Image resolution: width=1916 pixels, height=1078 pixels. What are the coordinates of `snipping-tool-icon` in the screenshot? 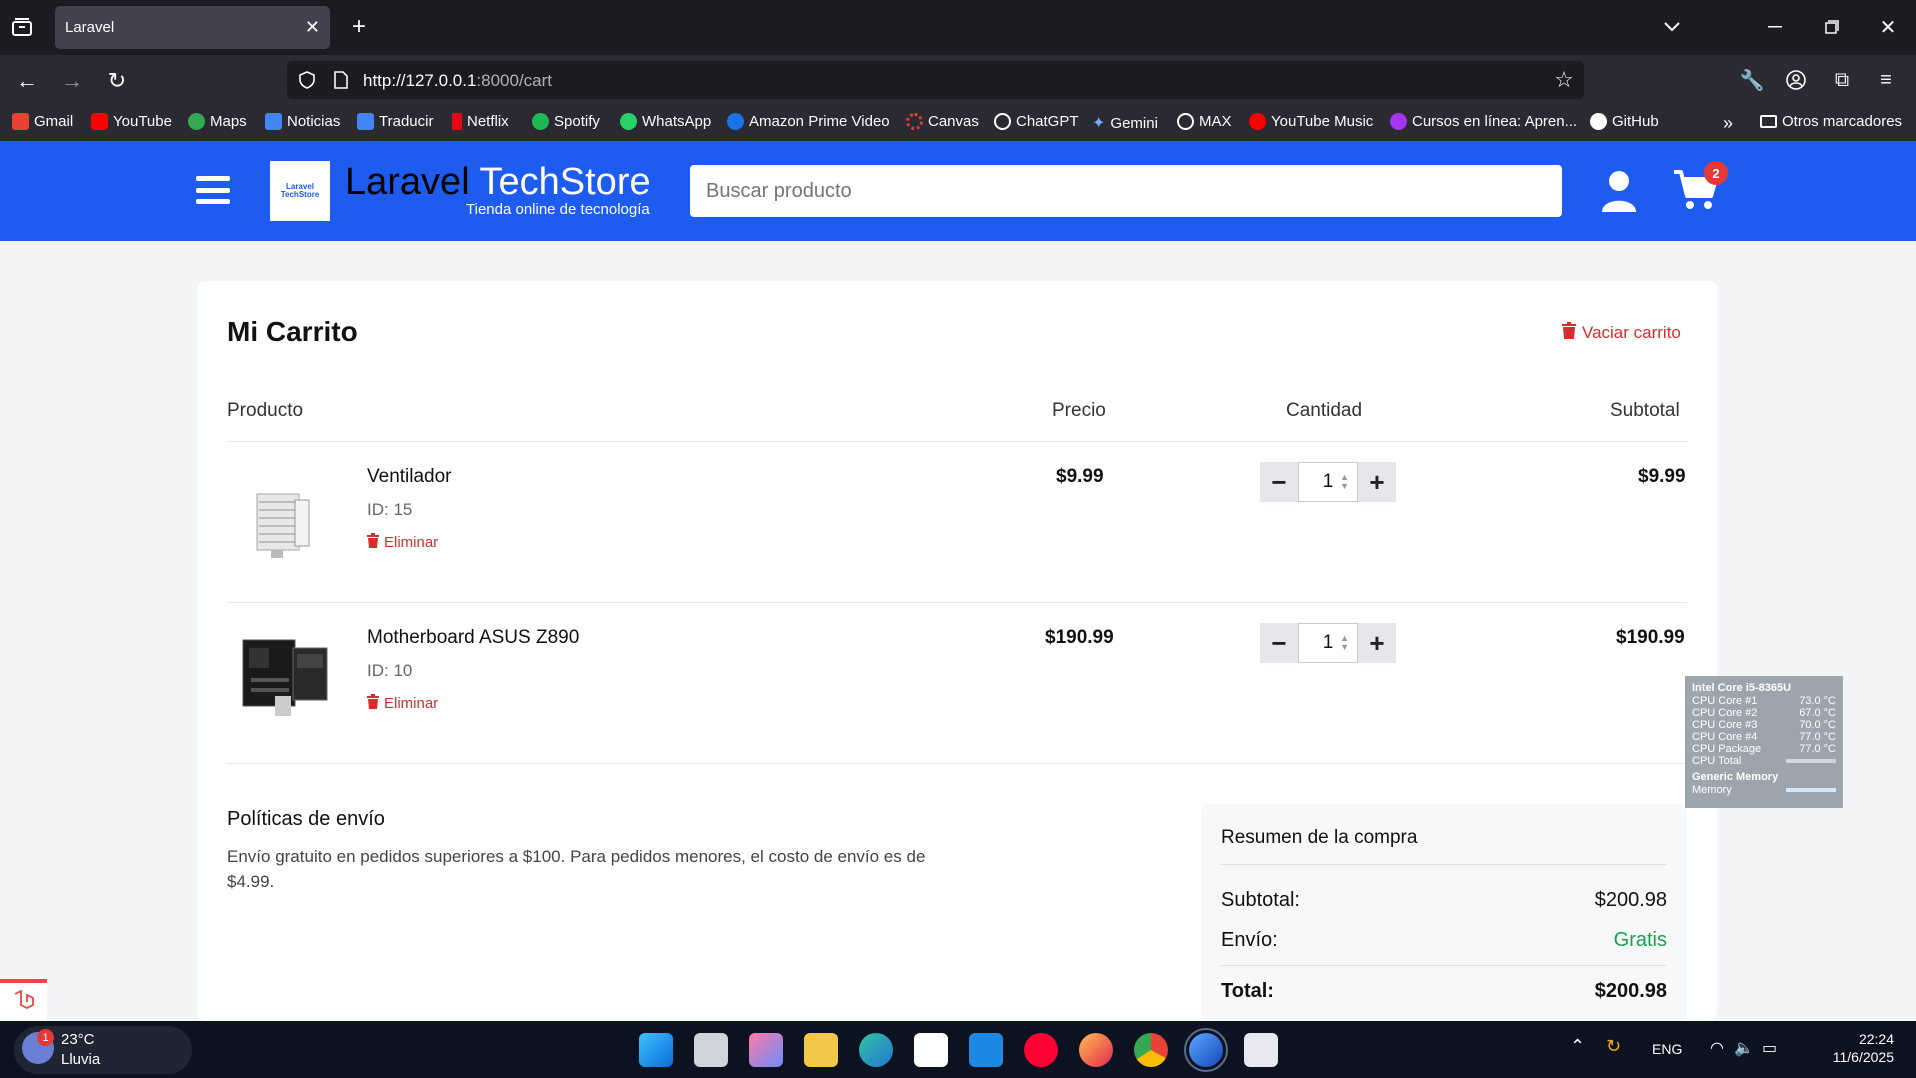 It's located at (1261, 1050).